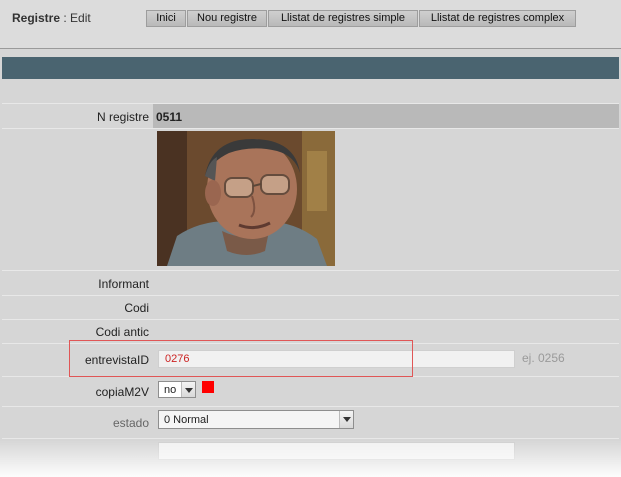 Image resolution: width=621 pixels, height=477 pixels. What do you see at coordinates (310, 282) in the screenshot?
I see `row-informant: Informant` at bounding box center [310, 282].